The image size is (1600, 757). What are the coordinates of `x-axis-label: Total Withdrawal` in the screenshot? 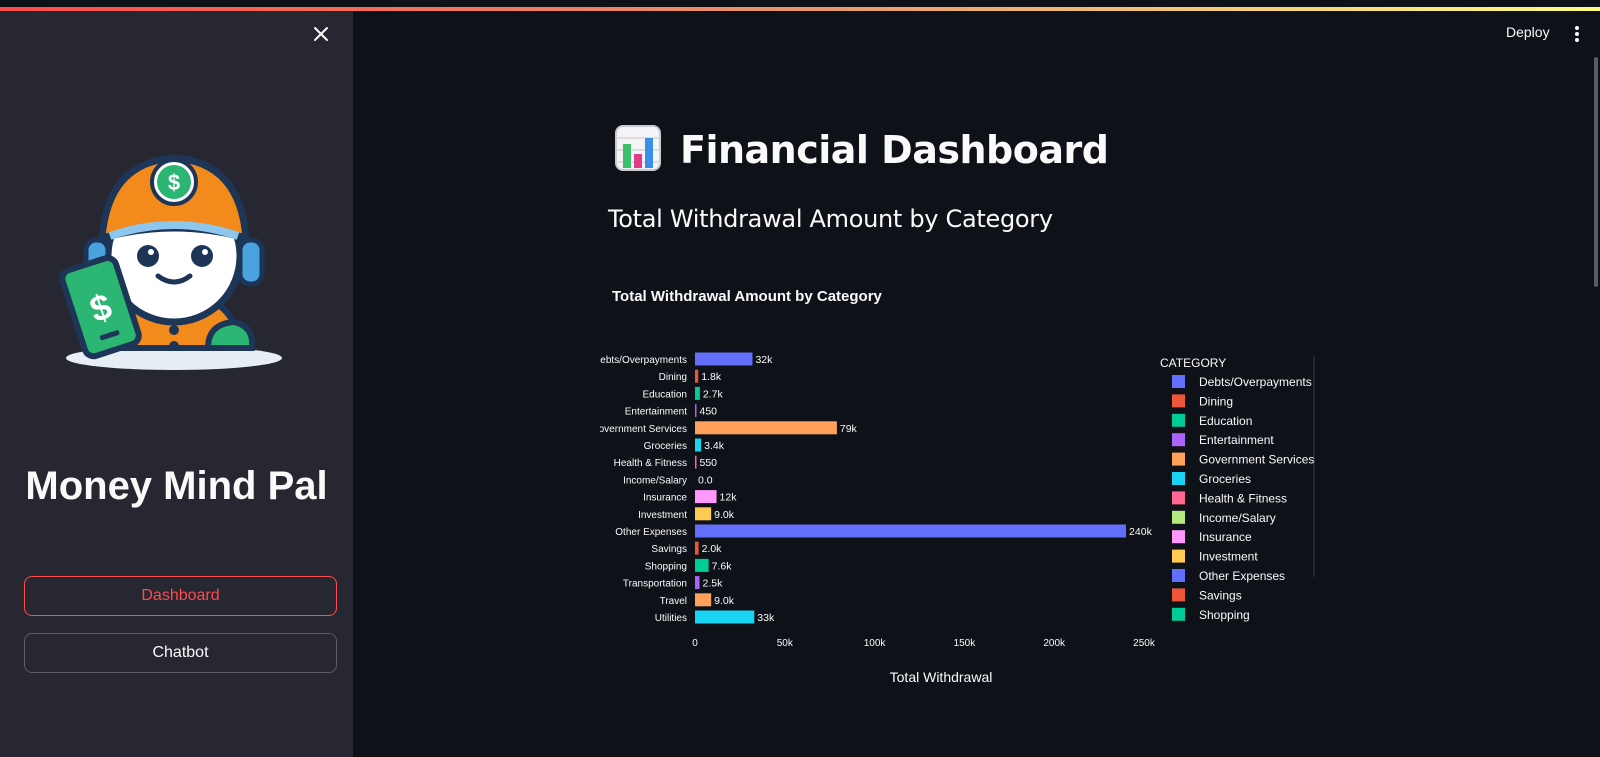 It's located at (941, 677).